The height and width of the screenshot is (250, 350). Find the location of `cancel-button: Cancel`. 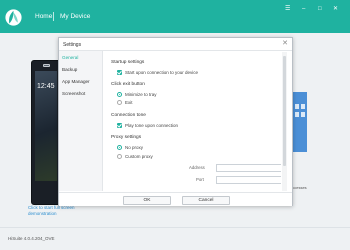

cancel-button: Cancel is located at coordinates (206, 200).